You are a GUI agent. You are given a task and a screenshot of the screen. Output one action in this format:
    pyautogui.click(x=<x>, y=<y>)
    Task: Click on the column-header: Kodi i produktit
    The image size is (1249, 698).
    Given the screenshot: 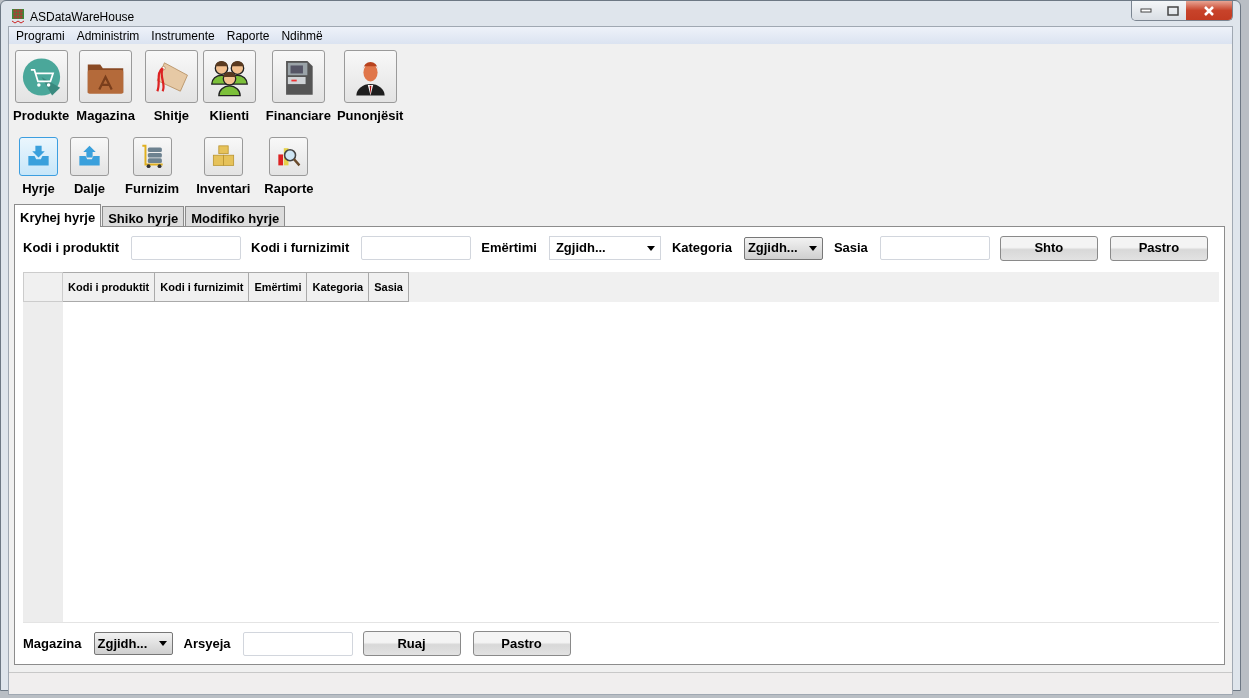 What is the action you would take?
    pyautogui.click(x=109, y=287)
    